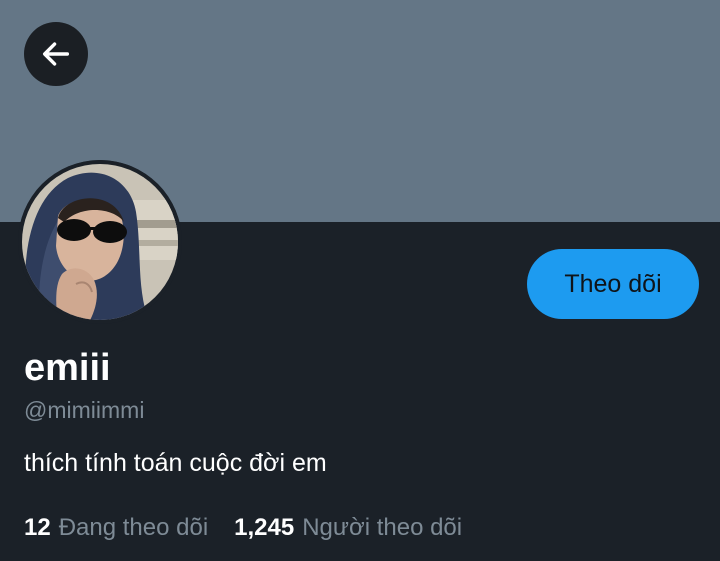 This screenshot has width=720, height=561. Describe the element at coordinates (133, 527) in the screenshot. I see `following-label: Đang theo dõi` at that location.